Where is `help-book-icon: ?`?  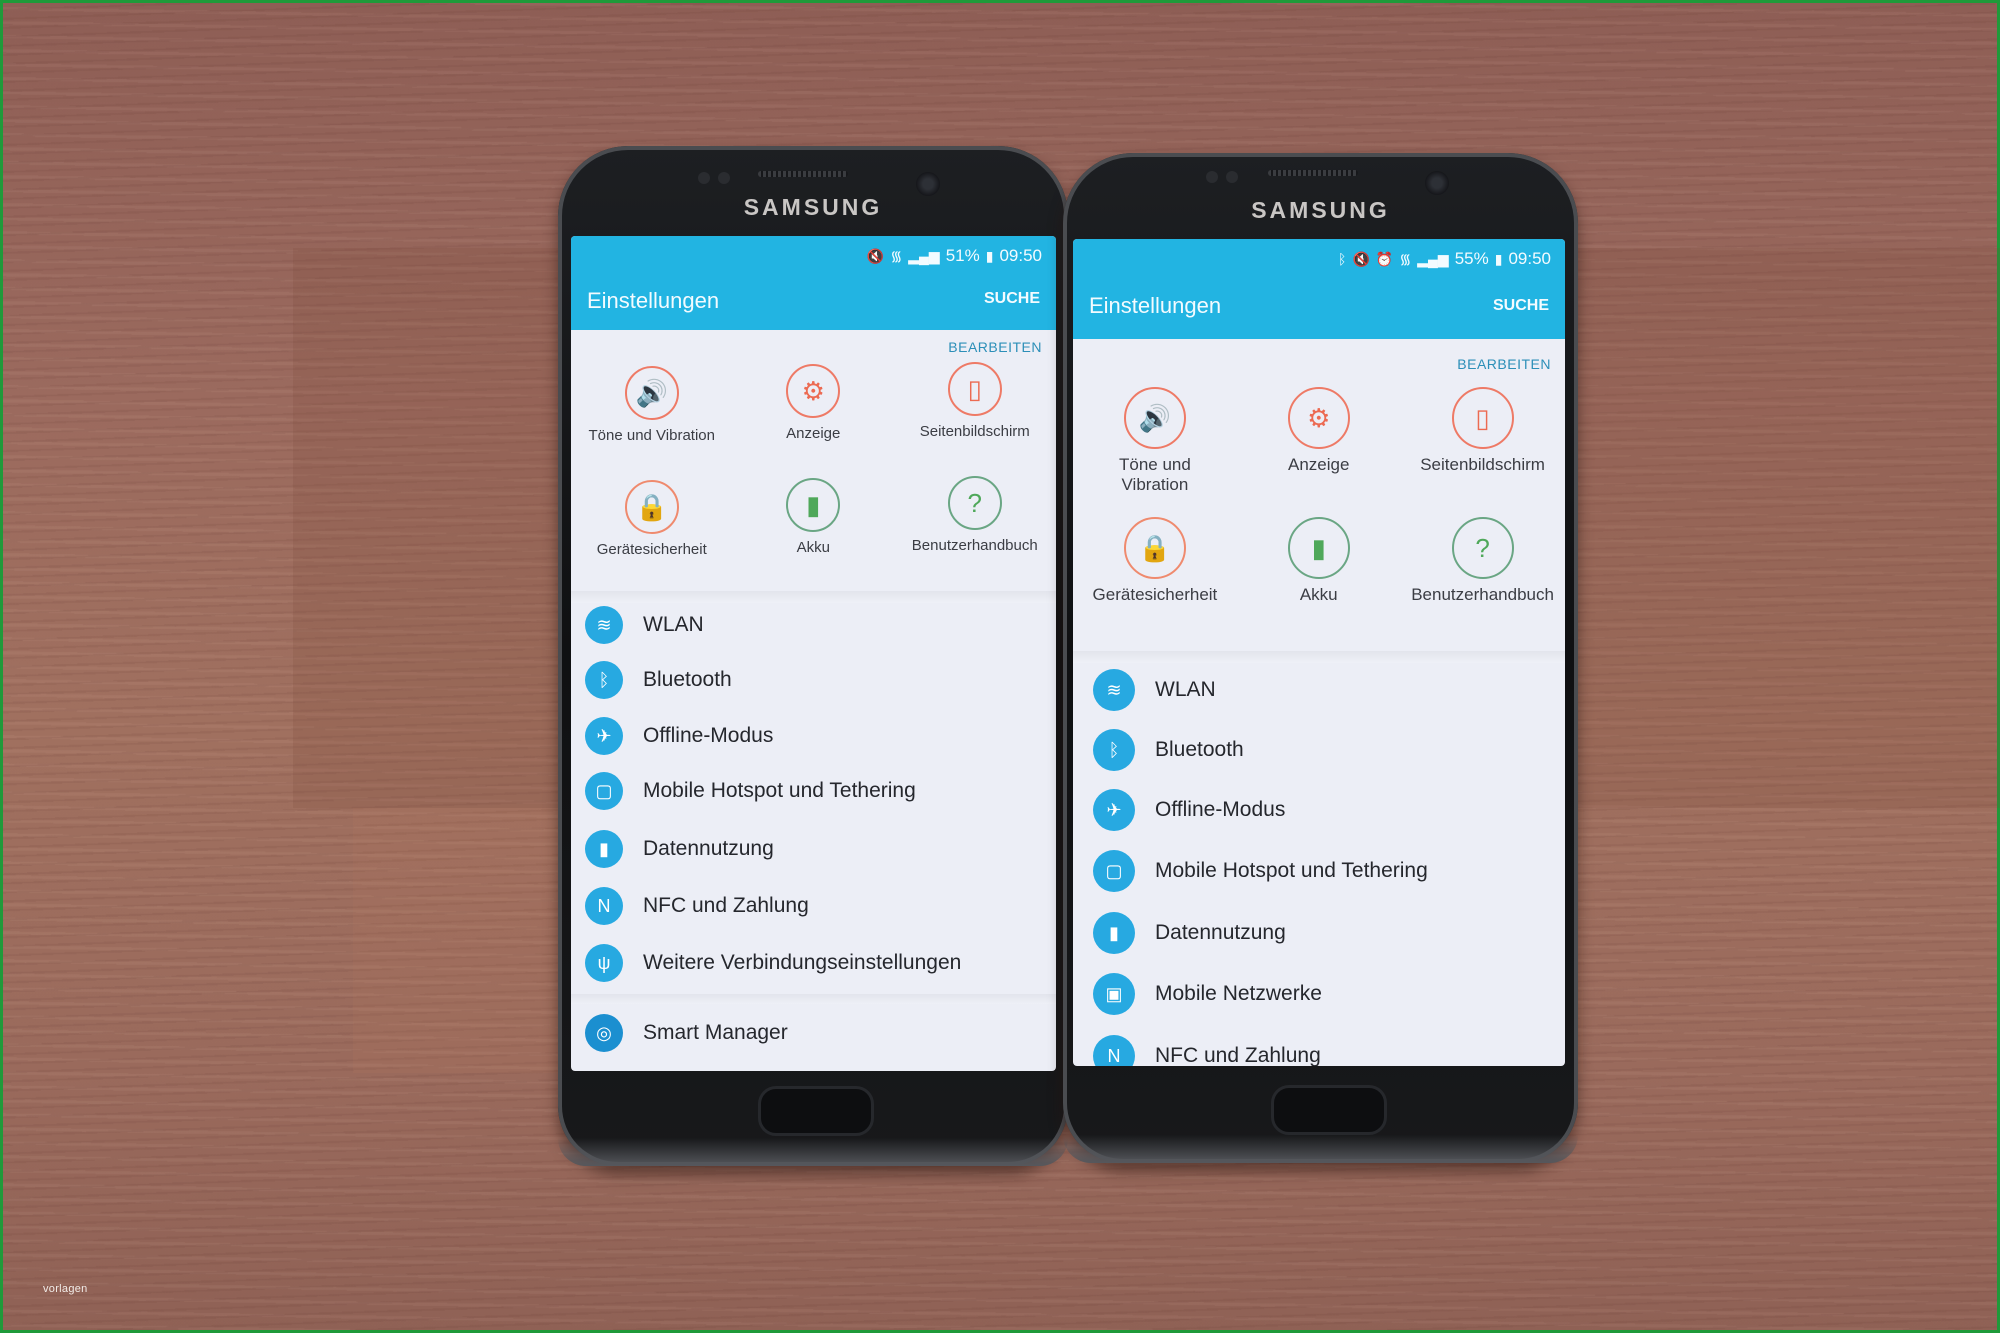 help-book-icon: ? is located at coordinates (1482, 548).